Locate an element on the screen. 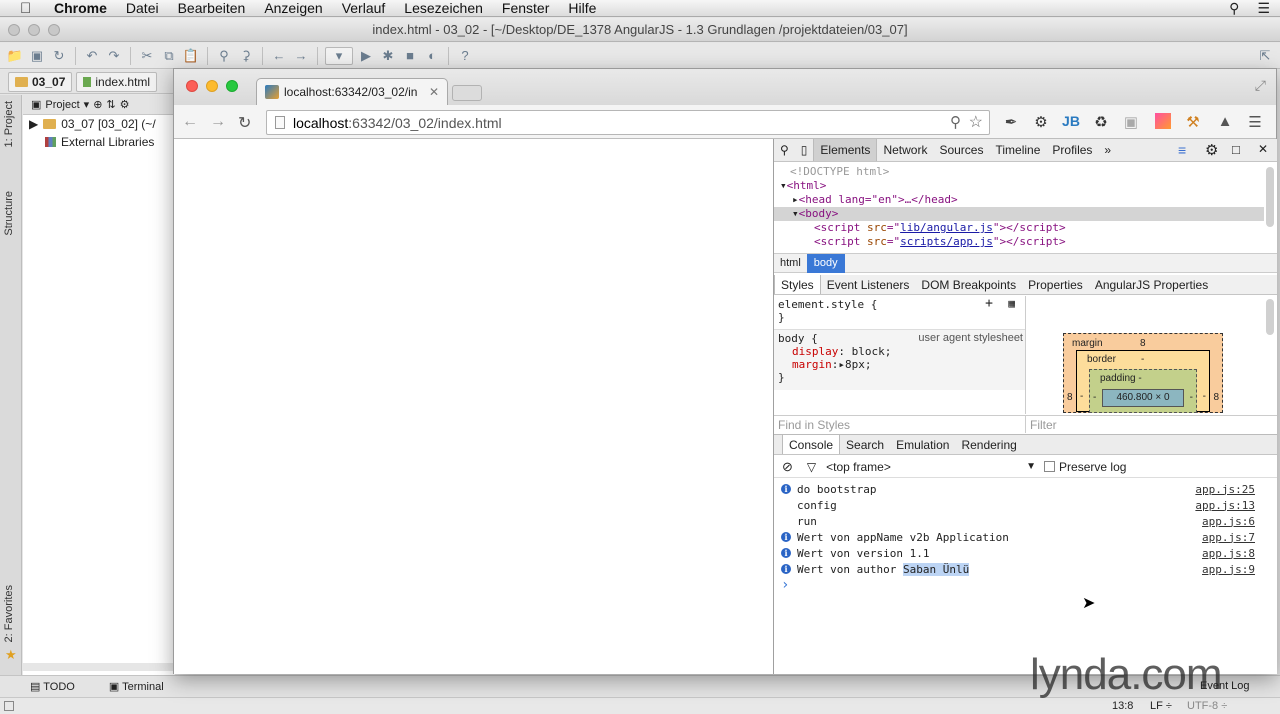 The image size is (1280, 714). caret-position: 13:8 is located at coordinates (1122, 706).